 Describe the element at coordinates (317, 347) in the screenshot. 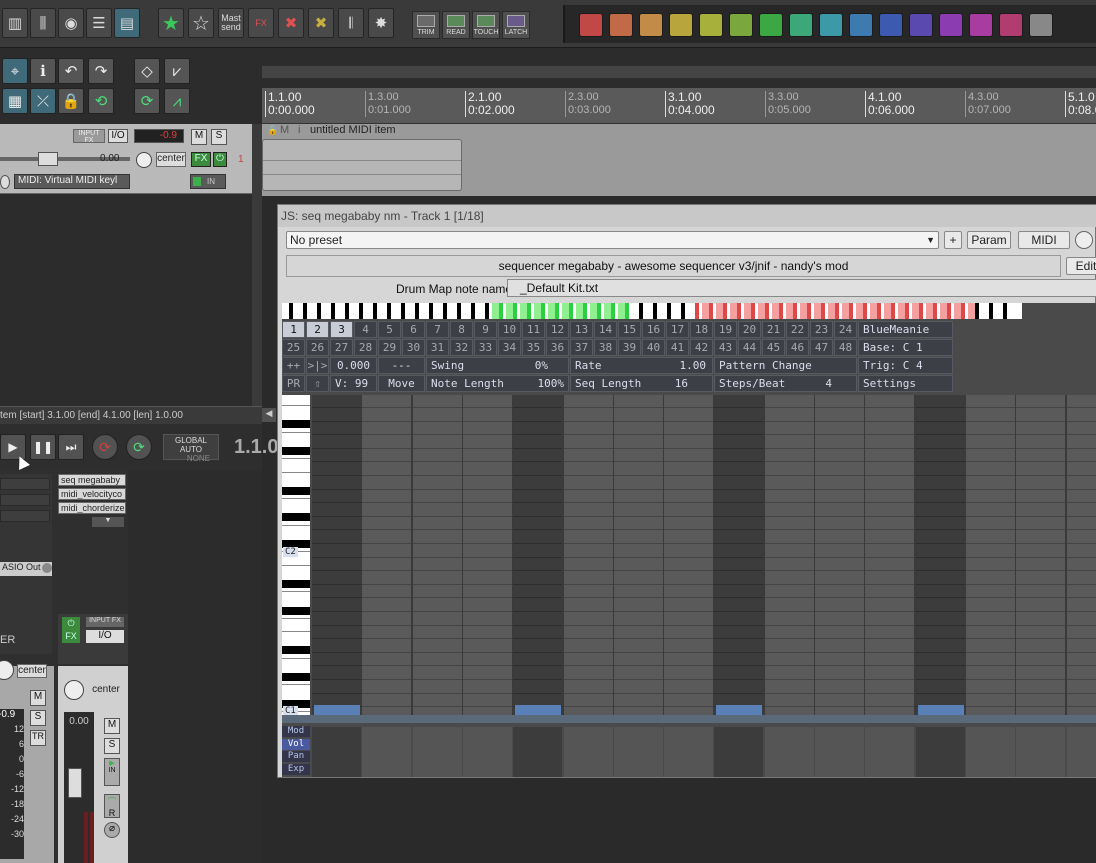

I see `pattern-button: 26` at that location.